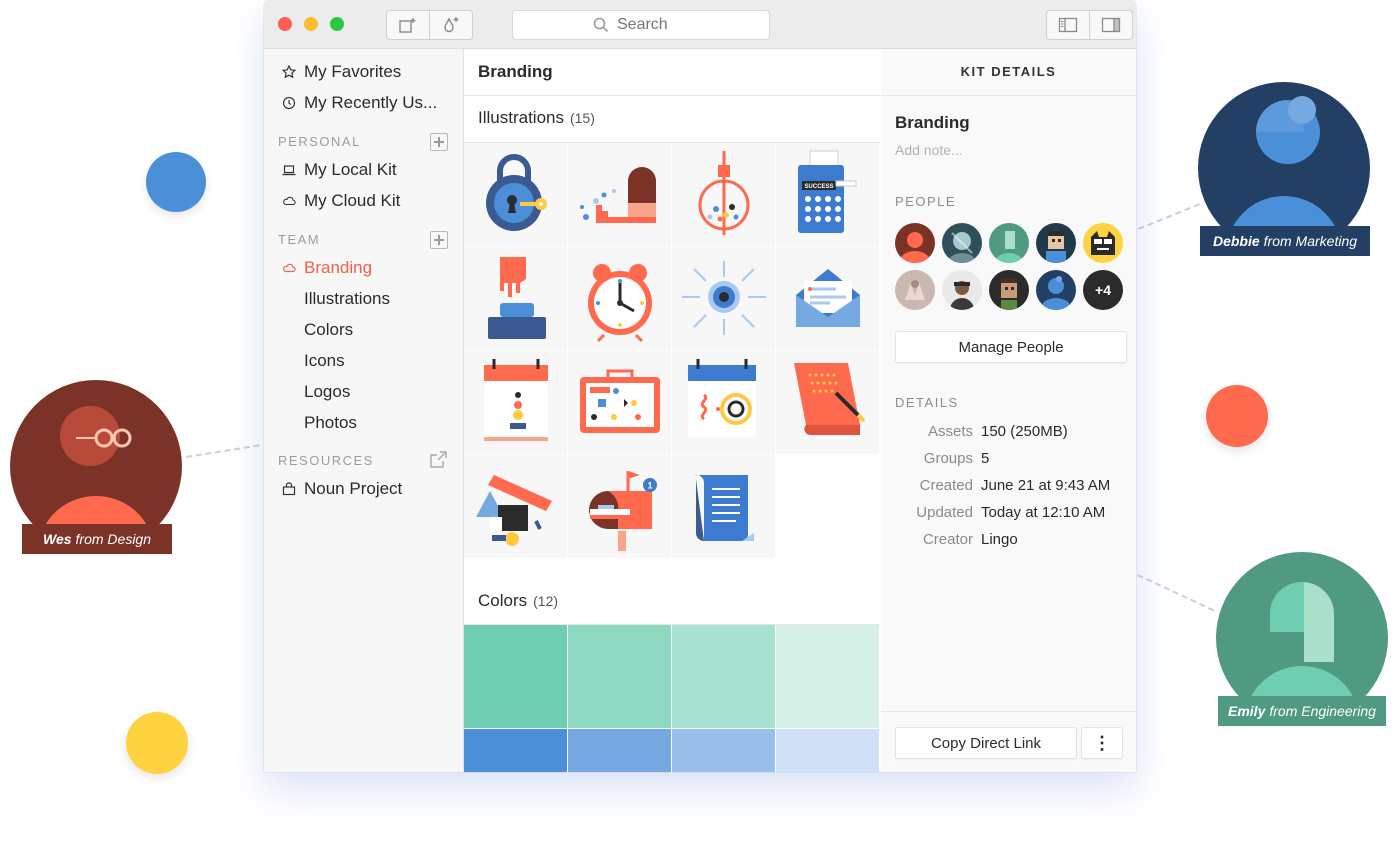  What do you see at coordinates (1237, 416) in the screenshot?
I see `red-dot` at bounding box center [1237, 416].